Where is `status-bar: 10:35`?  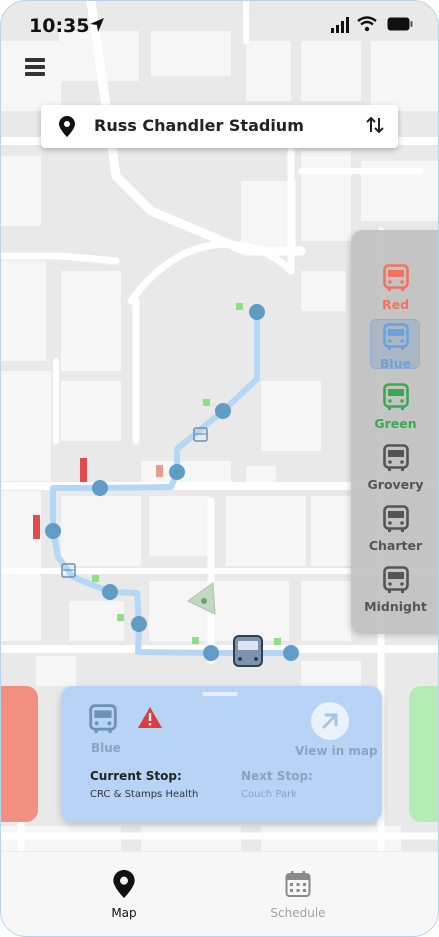 status-bar: 10:35 is located at coordinates (219, 27).